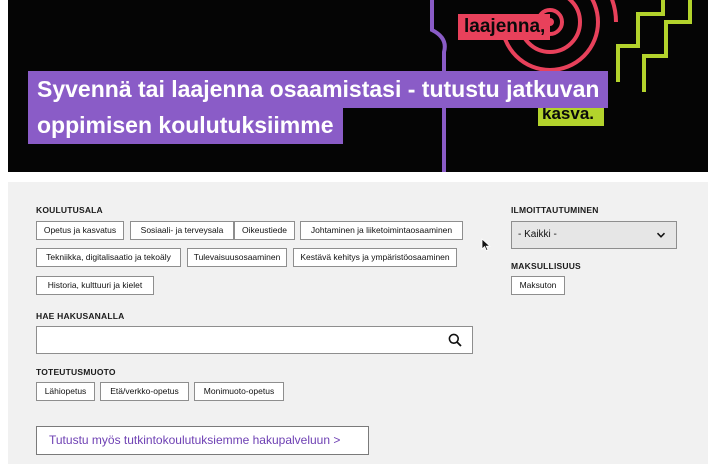  I want to click on chip-tekniikka-digitalisaatio-ja-tekoaly: Tekniikka, digitalisaatio ja tekoäly, so click(108, 257).